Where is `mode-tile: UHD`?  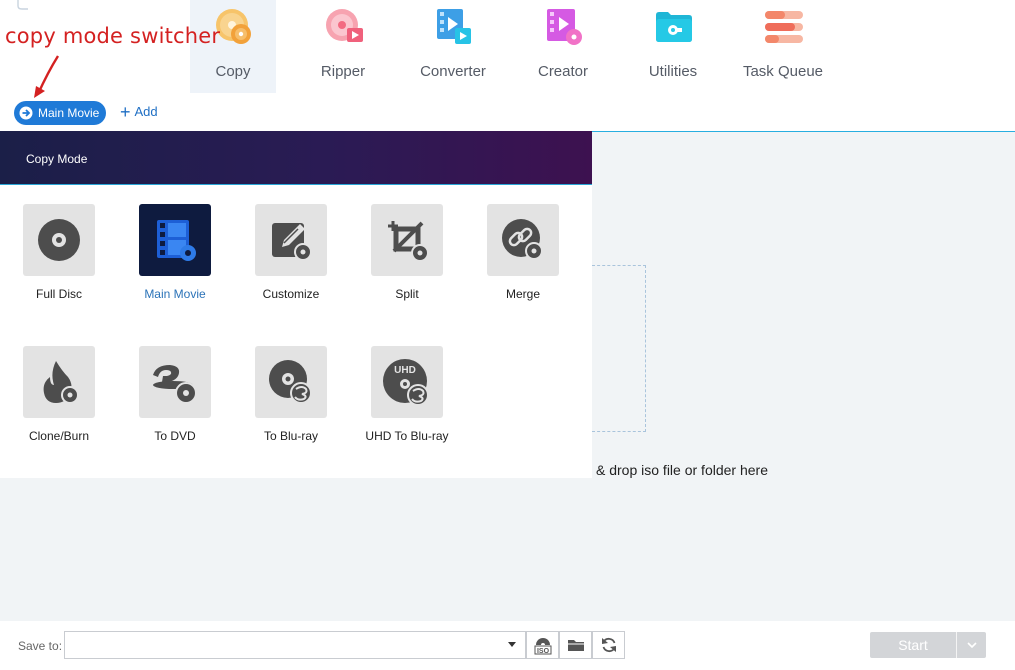 mode-tile: UHD is located at coordinates (407, 382).